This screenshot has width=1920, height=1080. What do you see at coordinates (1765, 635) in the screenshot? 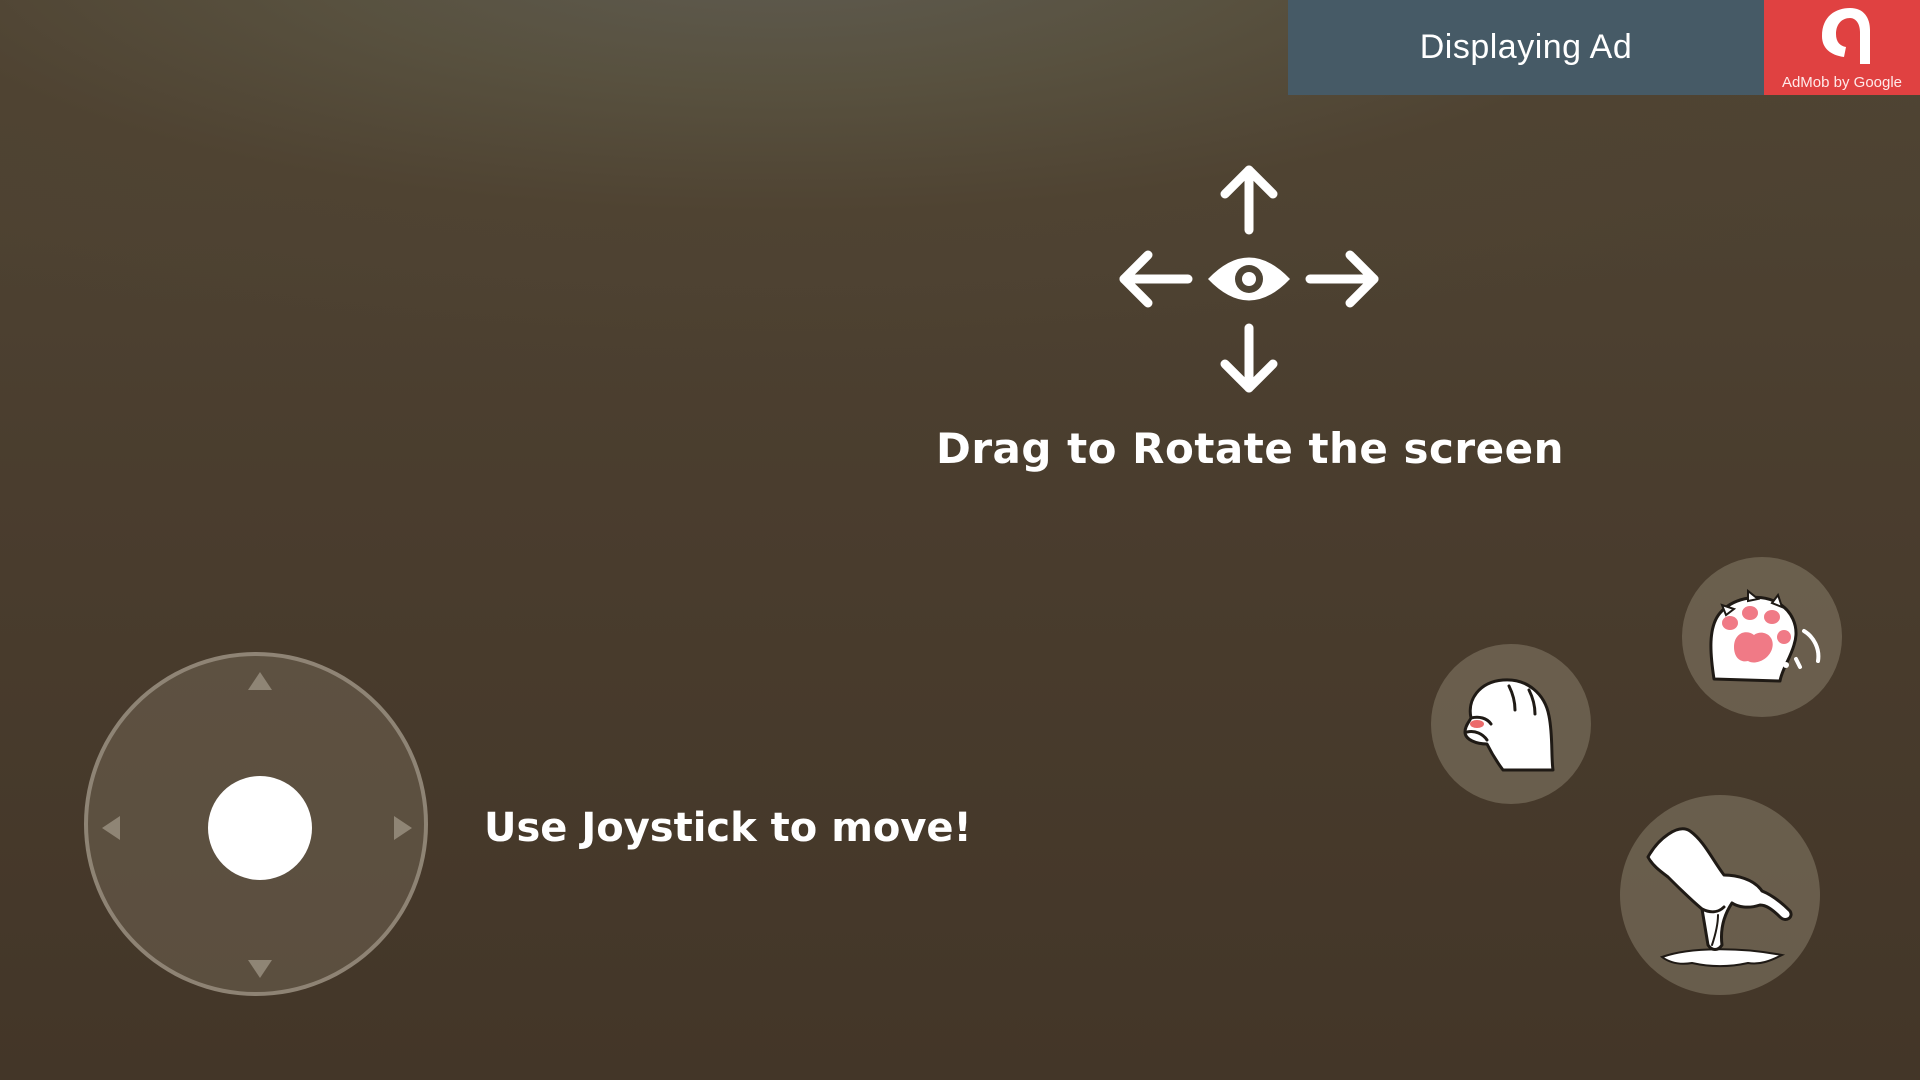
I see `cat-paw-pads-icon` at bounding box center [1765, 635].